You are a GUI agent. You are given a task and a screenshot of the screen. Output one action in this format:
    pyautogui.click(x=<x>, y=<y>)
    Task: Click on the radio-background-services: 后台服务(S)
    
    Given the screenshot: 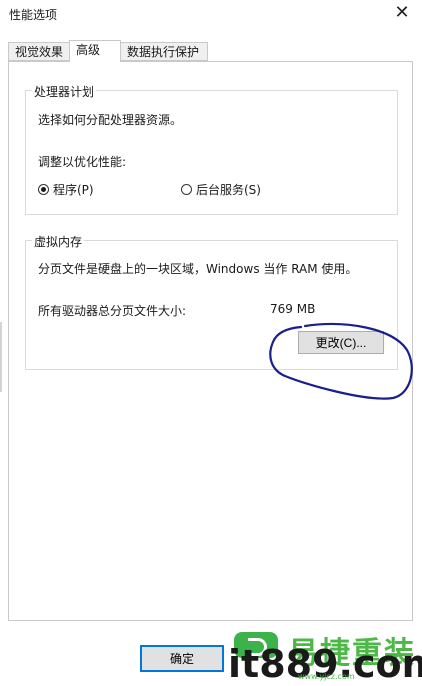 What is the action you would take?
    pyautogui.click(x=221, y=189)
    